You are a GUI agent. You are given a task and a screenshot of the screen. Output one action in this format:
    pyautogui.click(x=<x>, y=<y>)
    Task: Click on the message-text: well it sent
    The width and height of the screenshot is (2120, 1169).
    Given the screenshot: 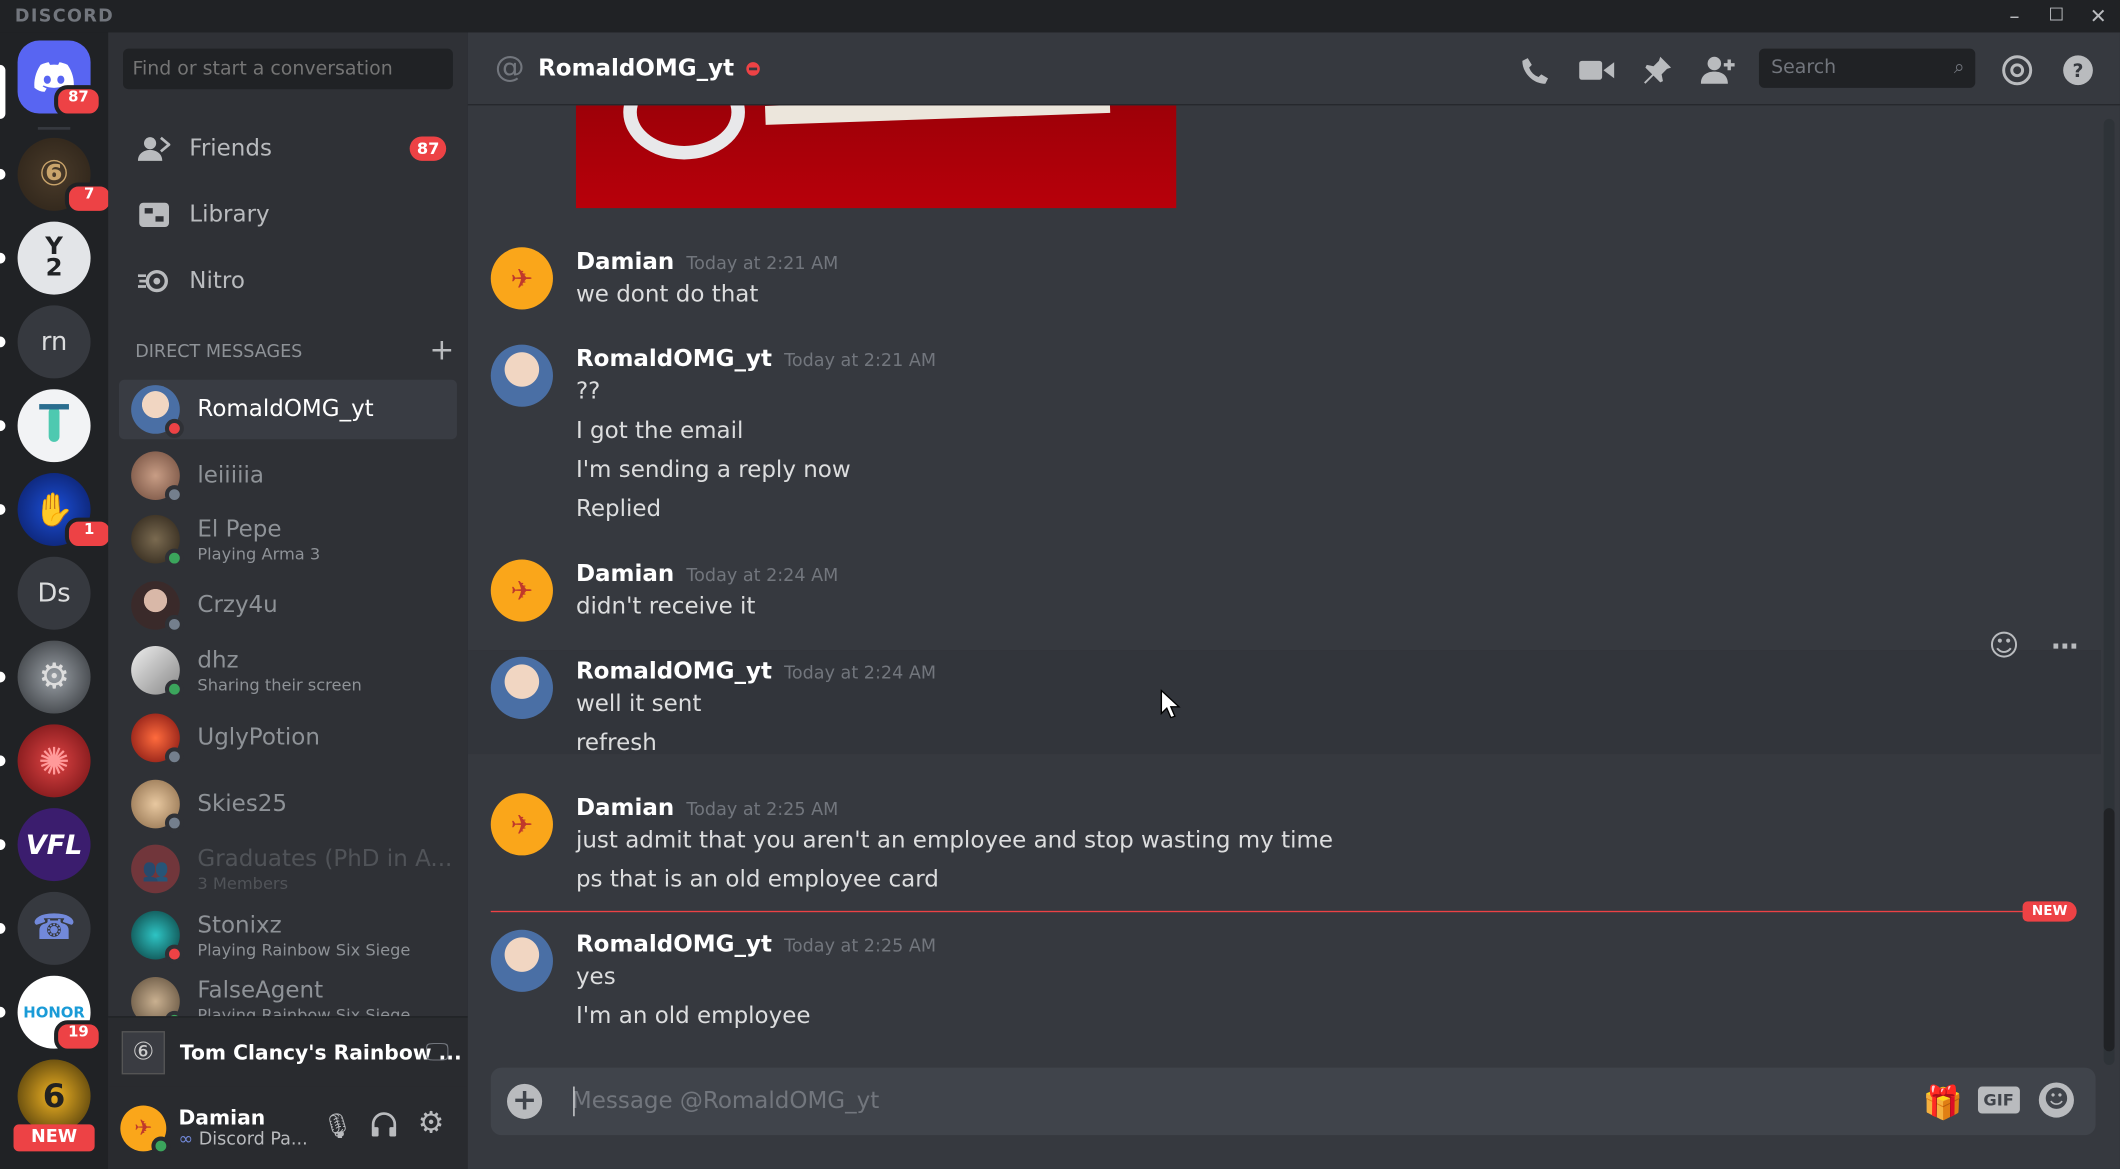 What is the action you would take?
    pyautogui.click(x=638, y=704)
    